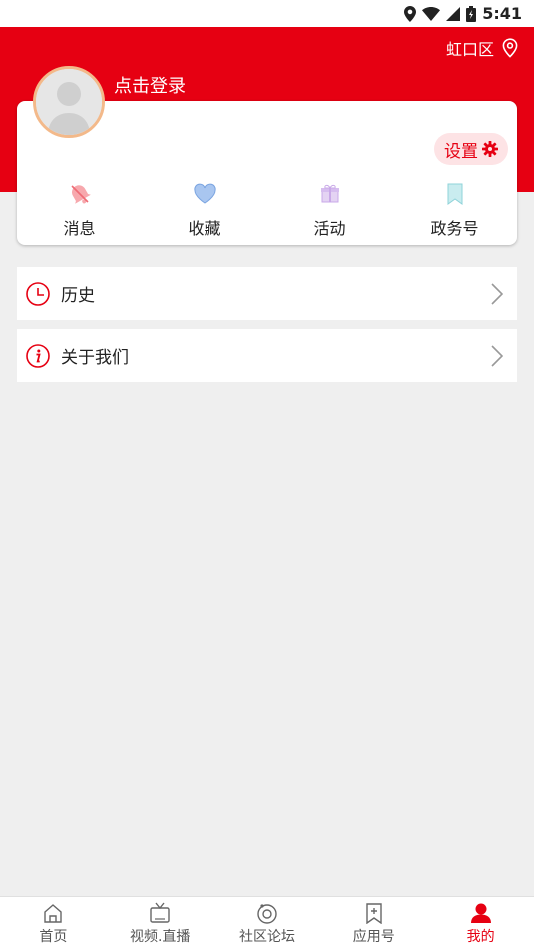 The height and width of the screenshot is (950, 534). Describe the element at coordinates (329, 193) in the screenshot. I see `gift-icon` at that location.